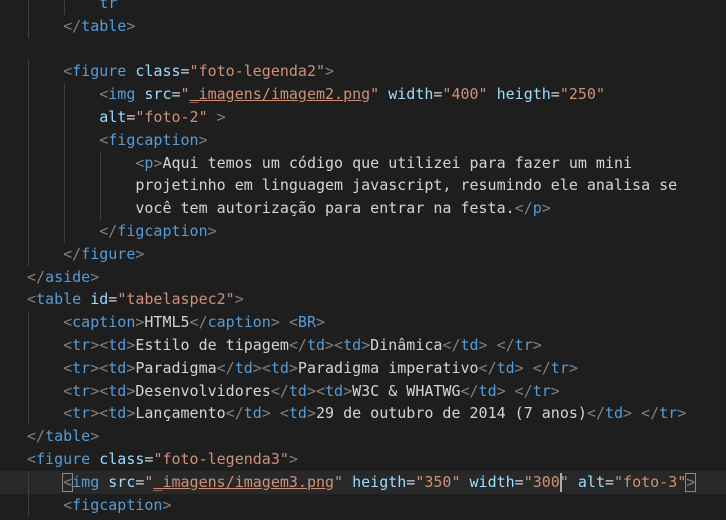  Describe the element at coordinates (194, 322) in the screenshot. I see `code-line: <caption>HTML5</caption> <BR>` at that location.